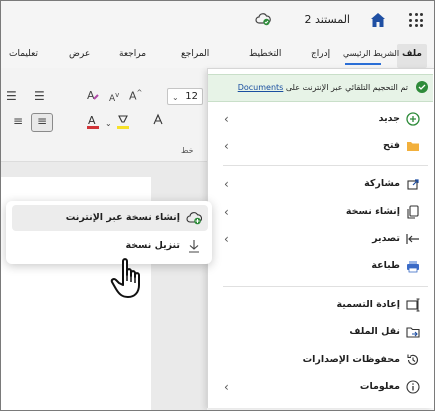  I want to click on menu-item-info: معلومات ‹, so click(320, 388).